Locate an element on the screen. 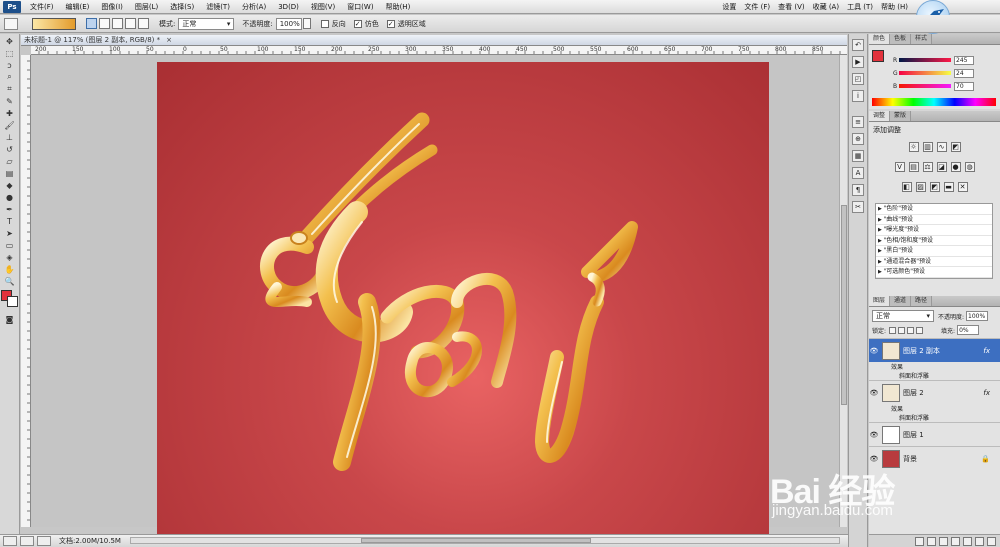 The height and width of the screenshot is (547, 1000). exposure-icon: ◩ is located at coordinates (955, 147).